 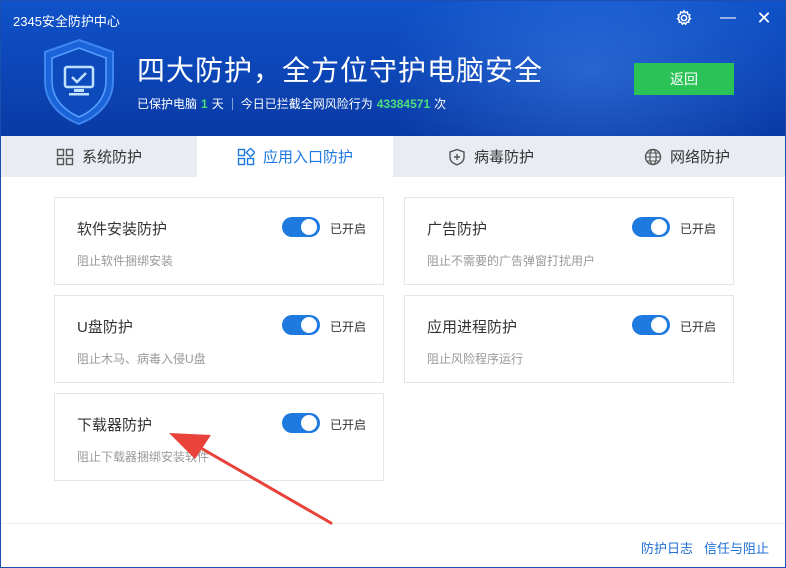 I want to click on card-title: 软件安装防护, so click(x=122, y=229).